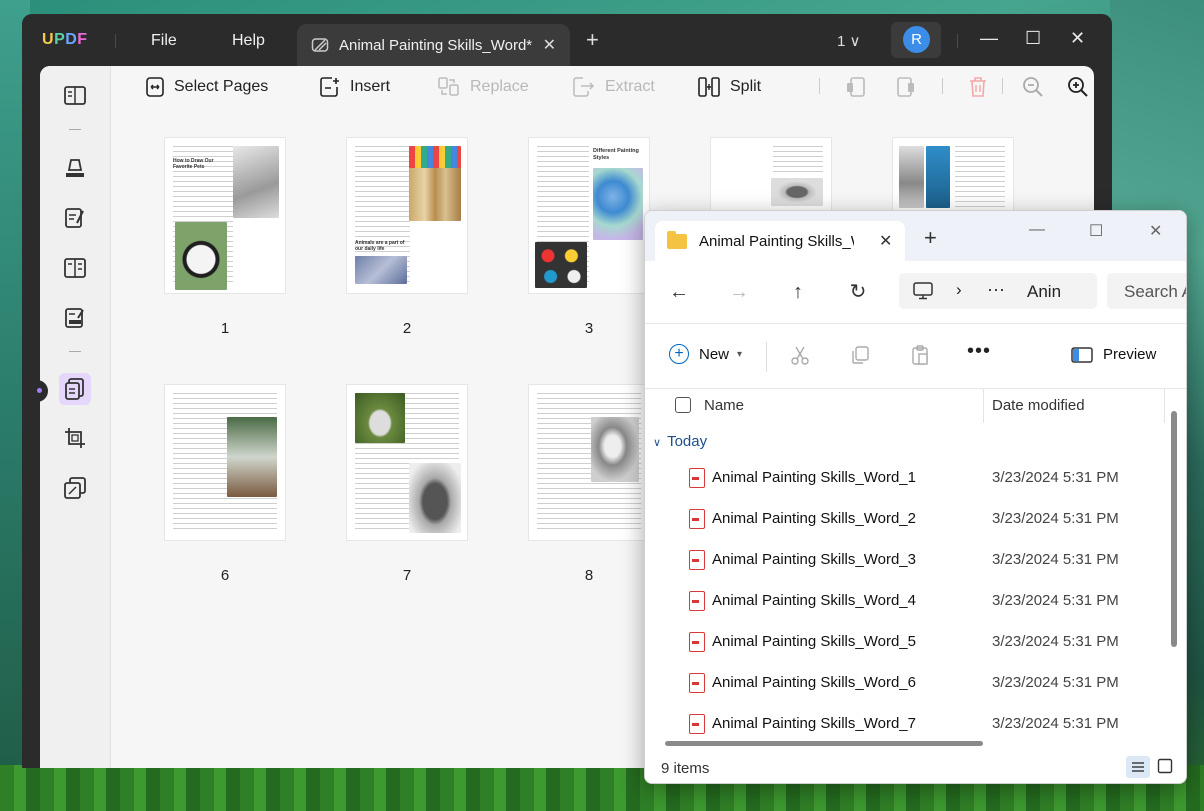  What do you see at coordinates (705, 354) in the screenshot?
I see `new-button: + New ▾` at bounding box center [705, 354].